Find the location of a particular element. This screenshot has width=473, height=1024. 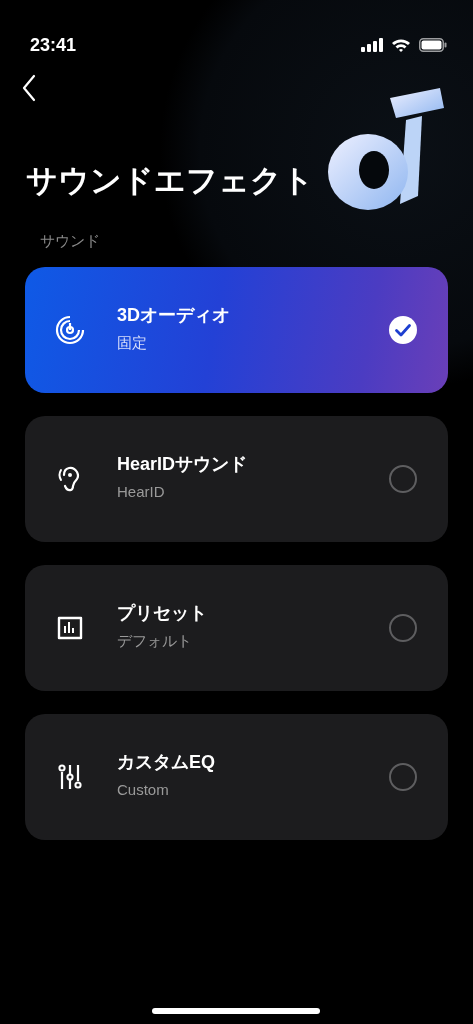

option-title: プリセット is located at coordinates (162, 613).